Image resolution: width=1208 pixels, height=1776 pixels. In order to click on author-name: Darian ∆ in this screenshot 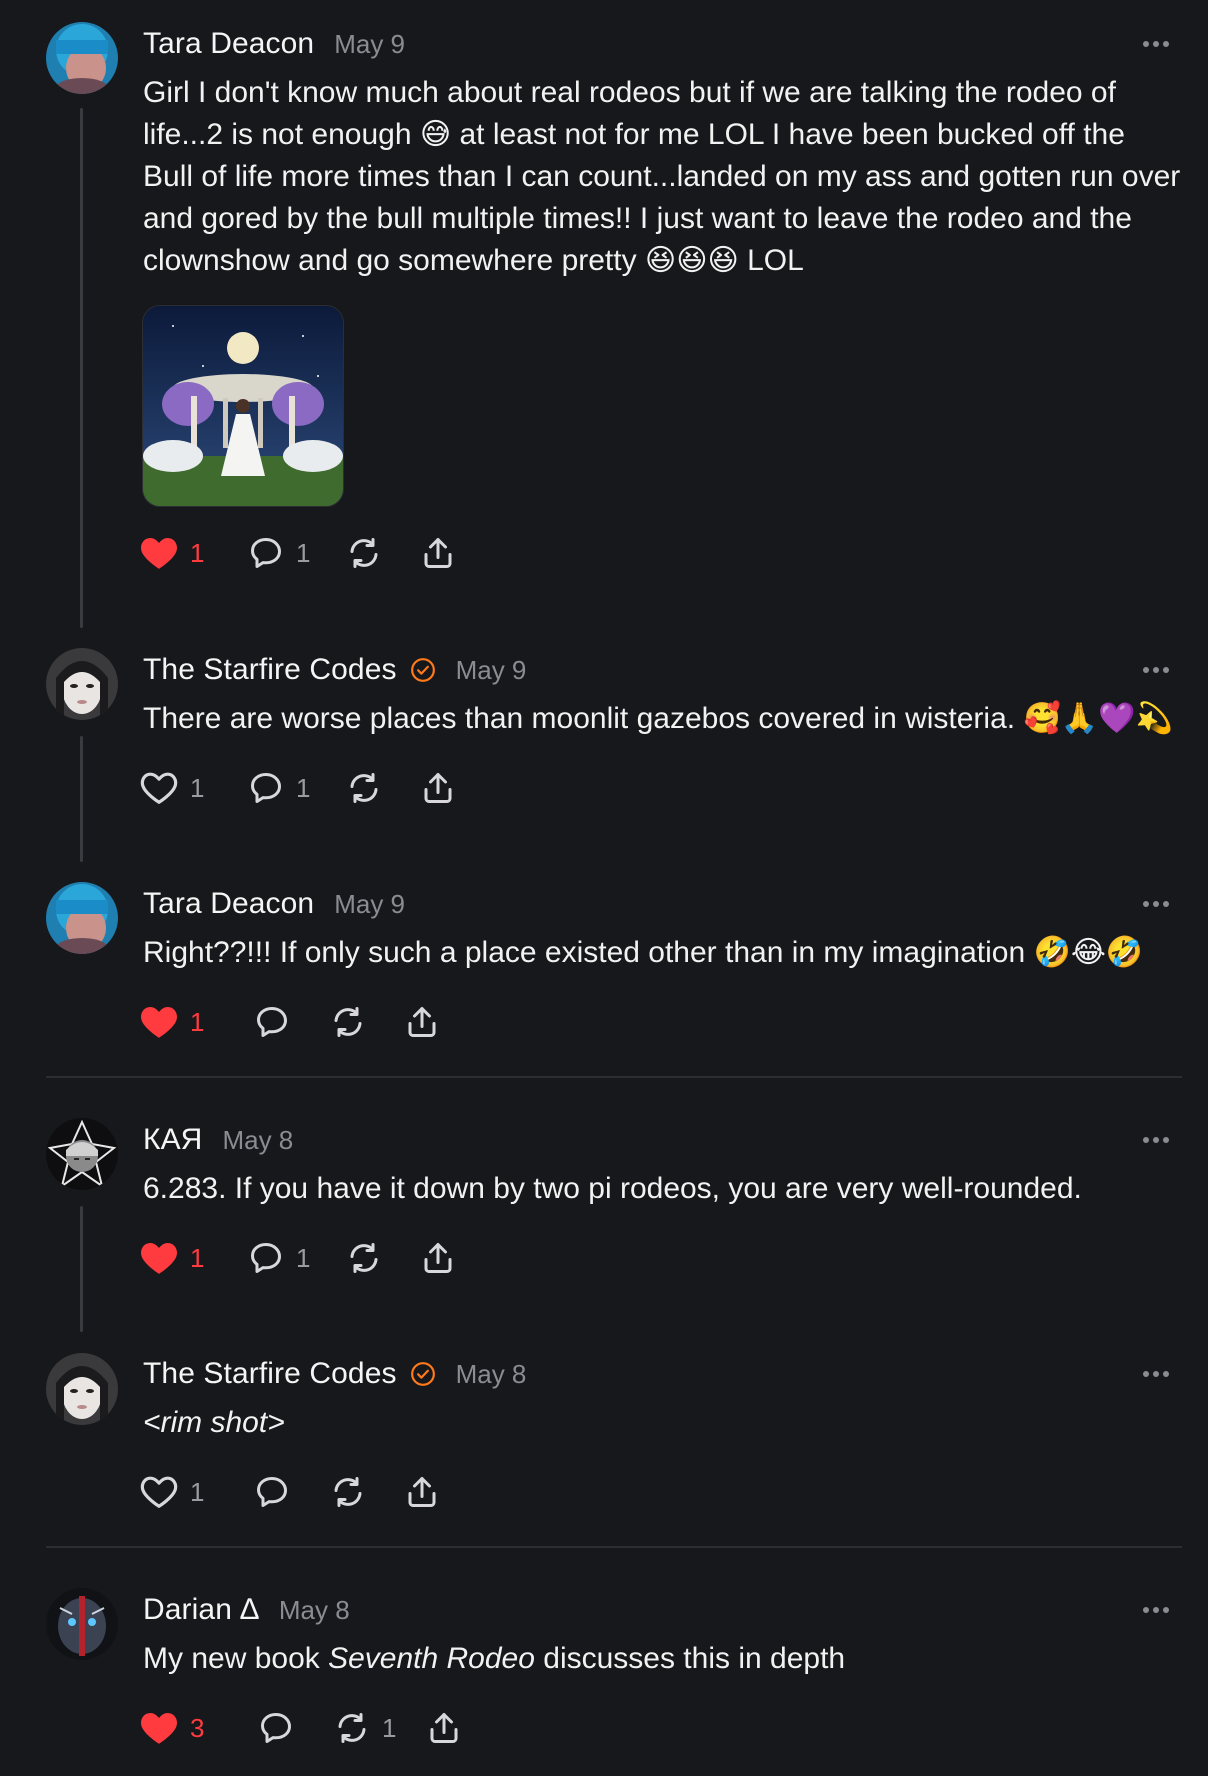, I will do `click(201, 1610)`.